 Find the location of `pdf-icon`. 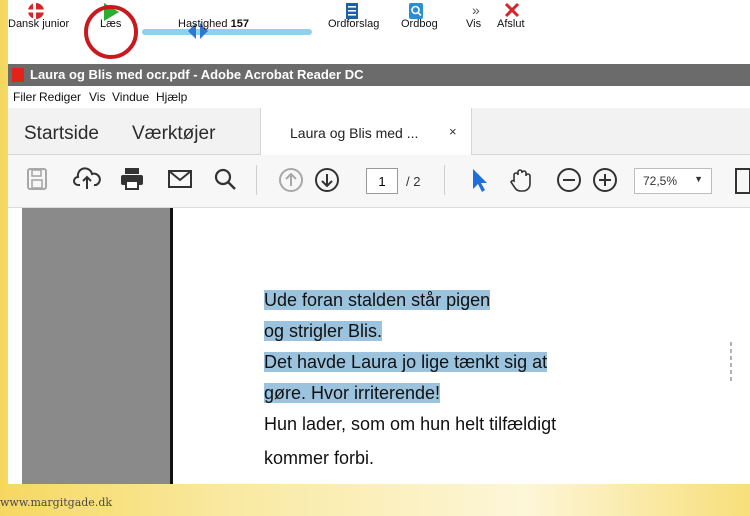

pdf-icon is located at coordinates (18, 75).